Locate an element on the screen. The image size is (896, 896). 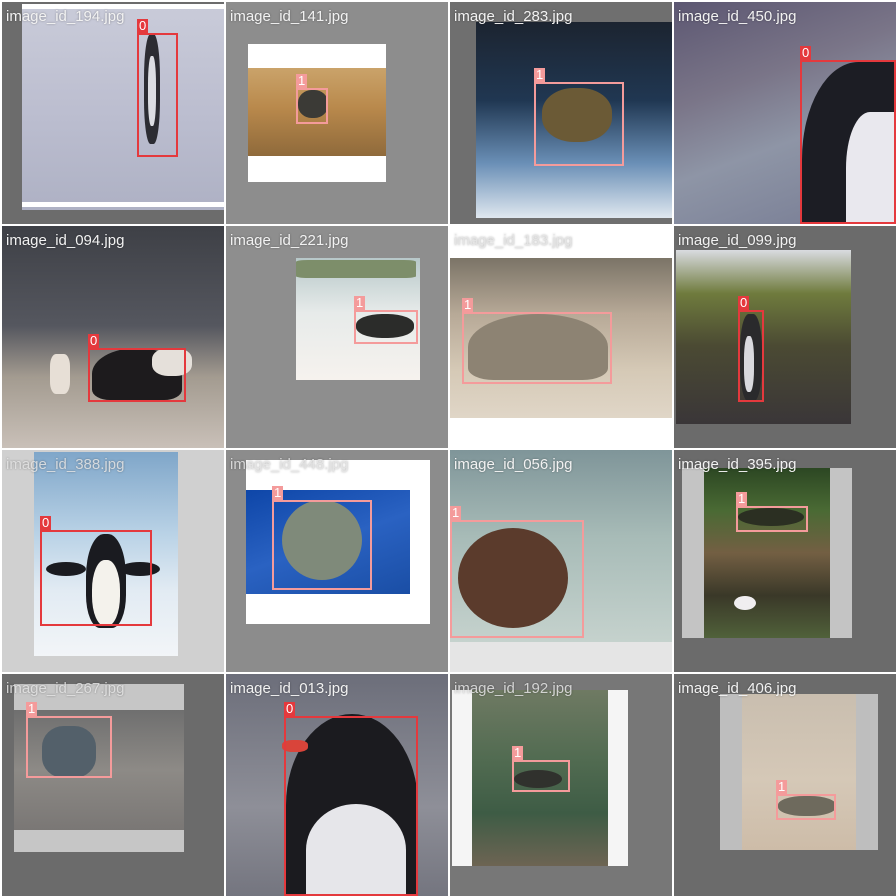
image-tile: 1 image_id_056.jpg is located at coordinates (561, 561).